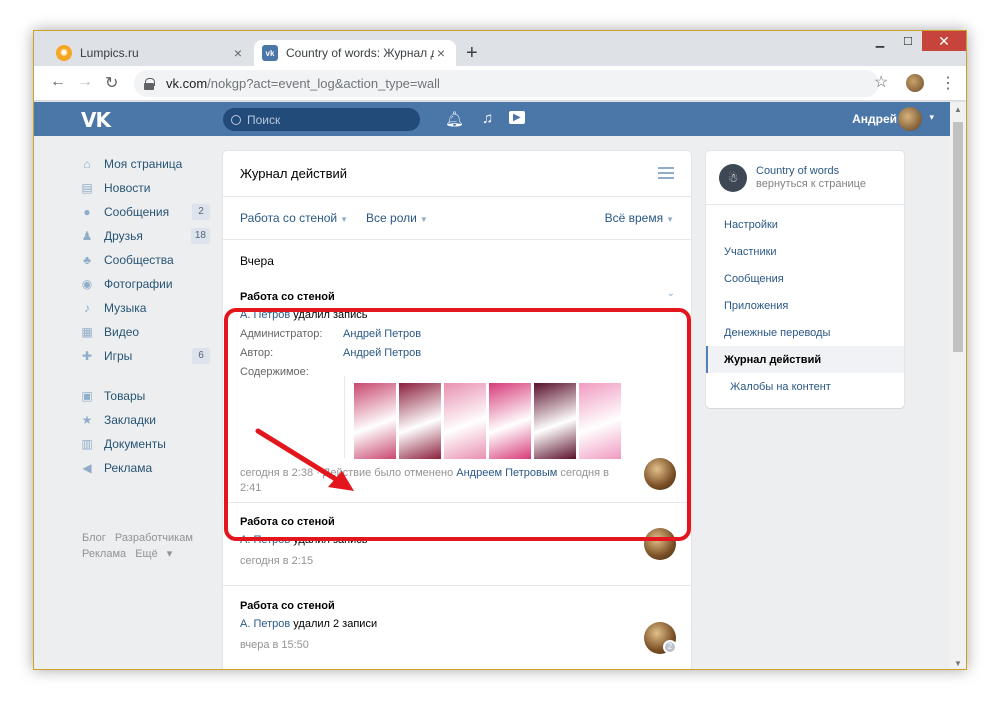 This screenshot has height=703, width=1000. Describe the element at coordinates (294, 218) in the screenshot. I see `filter-section-dropdown: Работа со стеной ▼` at that location.